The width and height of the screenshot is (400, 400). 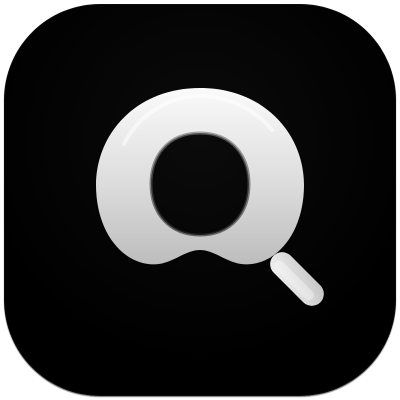 What do you see at coordinates (297, 279) in the screenshot?
I see `magnifier-handle` at bounding box center [297, 279].